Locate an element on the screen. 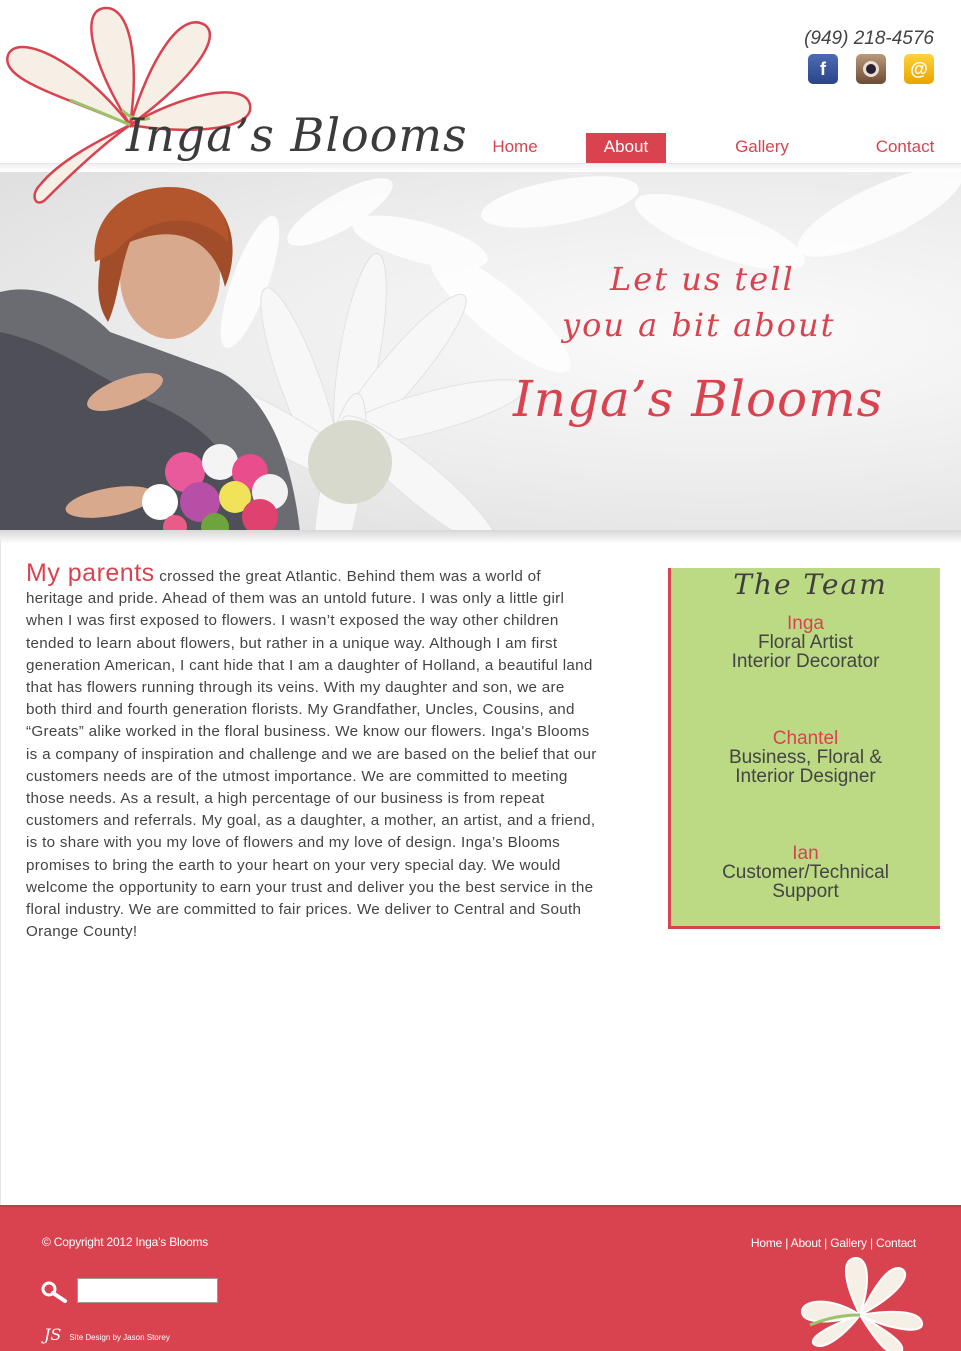 This screenshot has height=1351, width=961. logo-text: Inga’s Blooms is located at coordinates (297, 135).